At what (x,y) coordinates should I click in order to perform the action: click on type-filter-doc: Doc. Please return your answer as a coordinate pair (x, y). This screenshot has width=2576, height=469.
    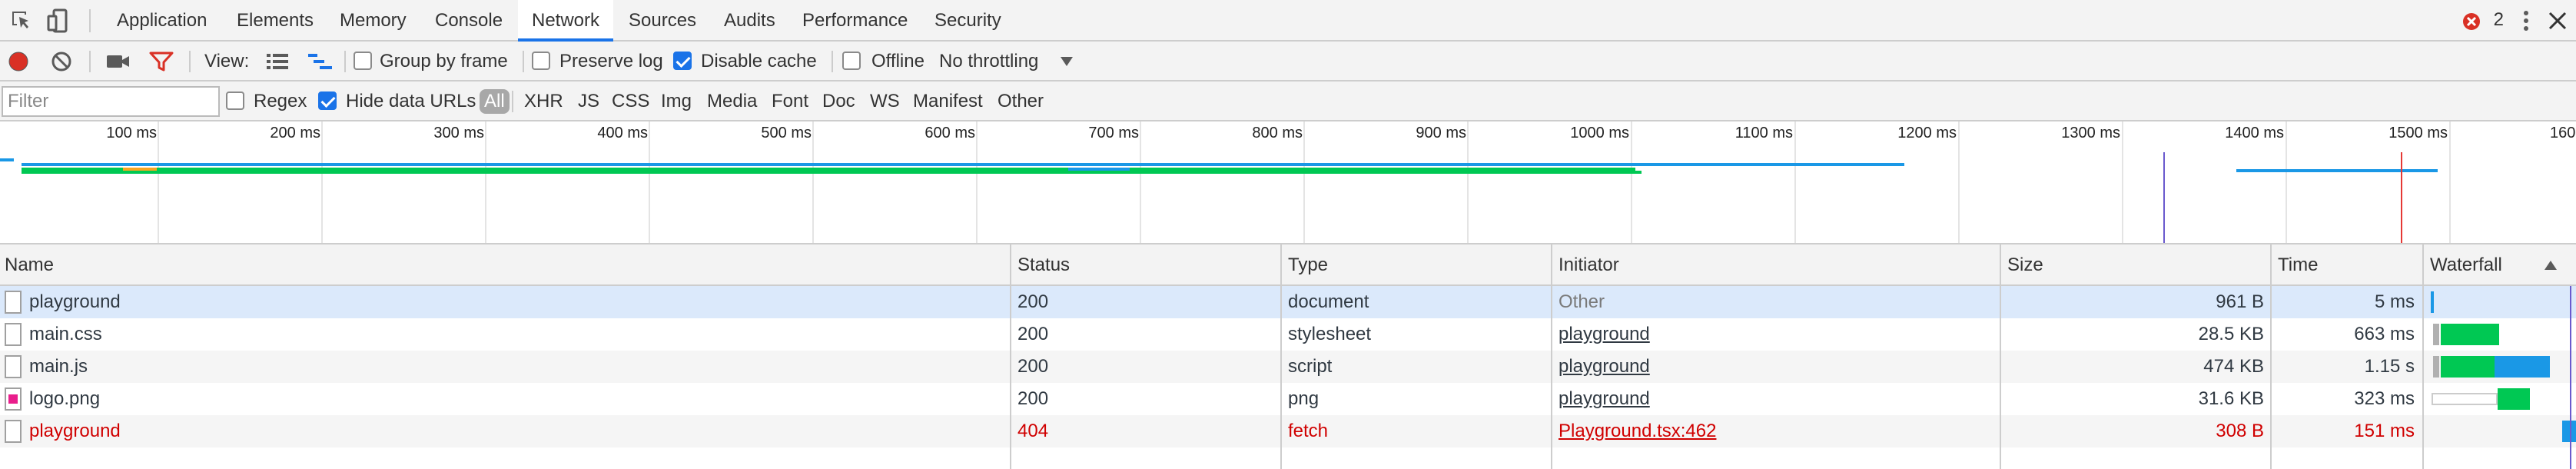
    Looking at the image, I should click on (838, 101).